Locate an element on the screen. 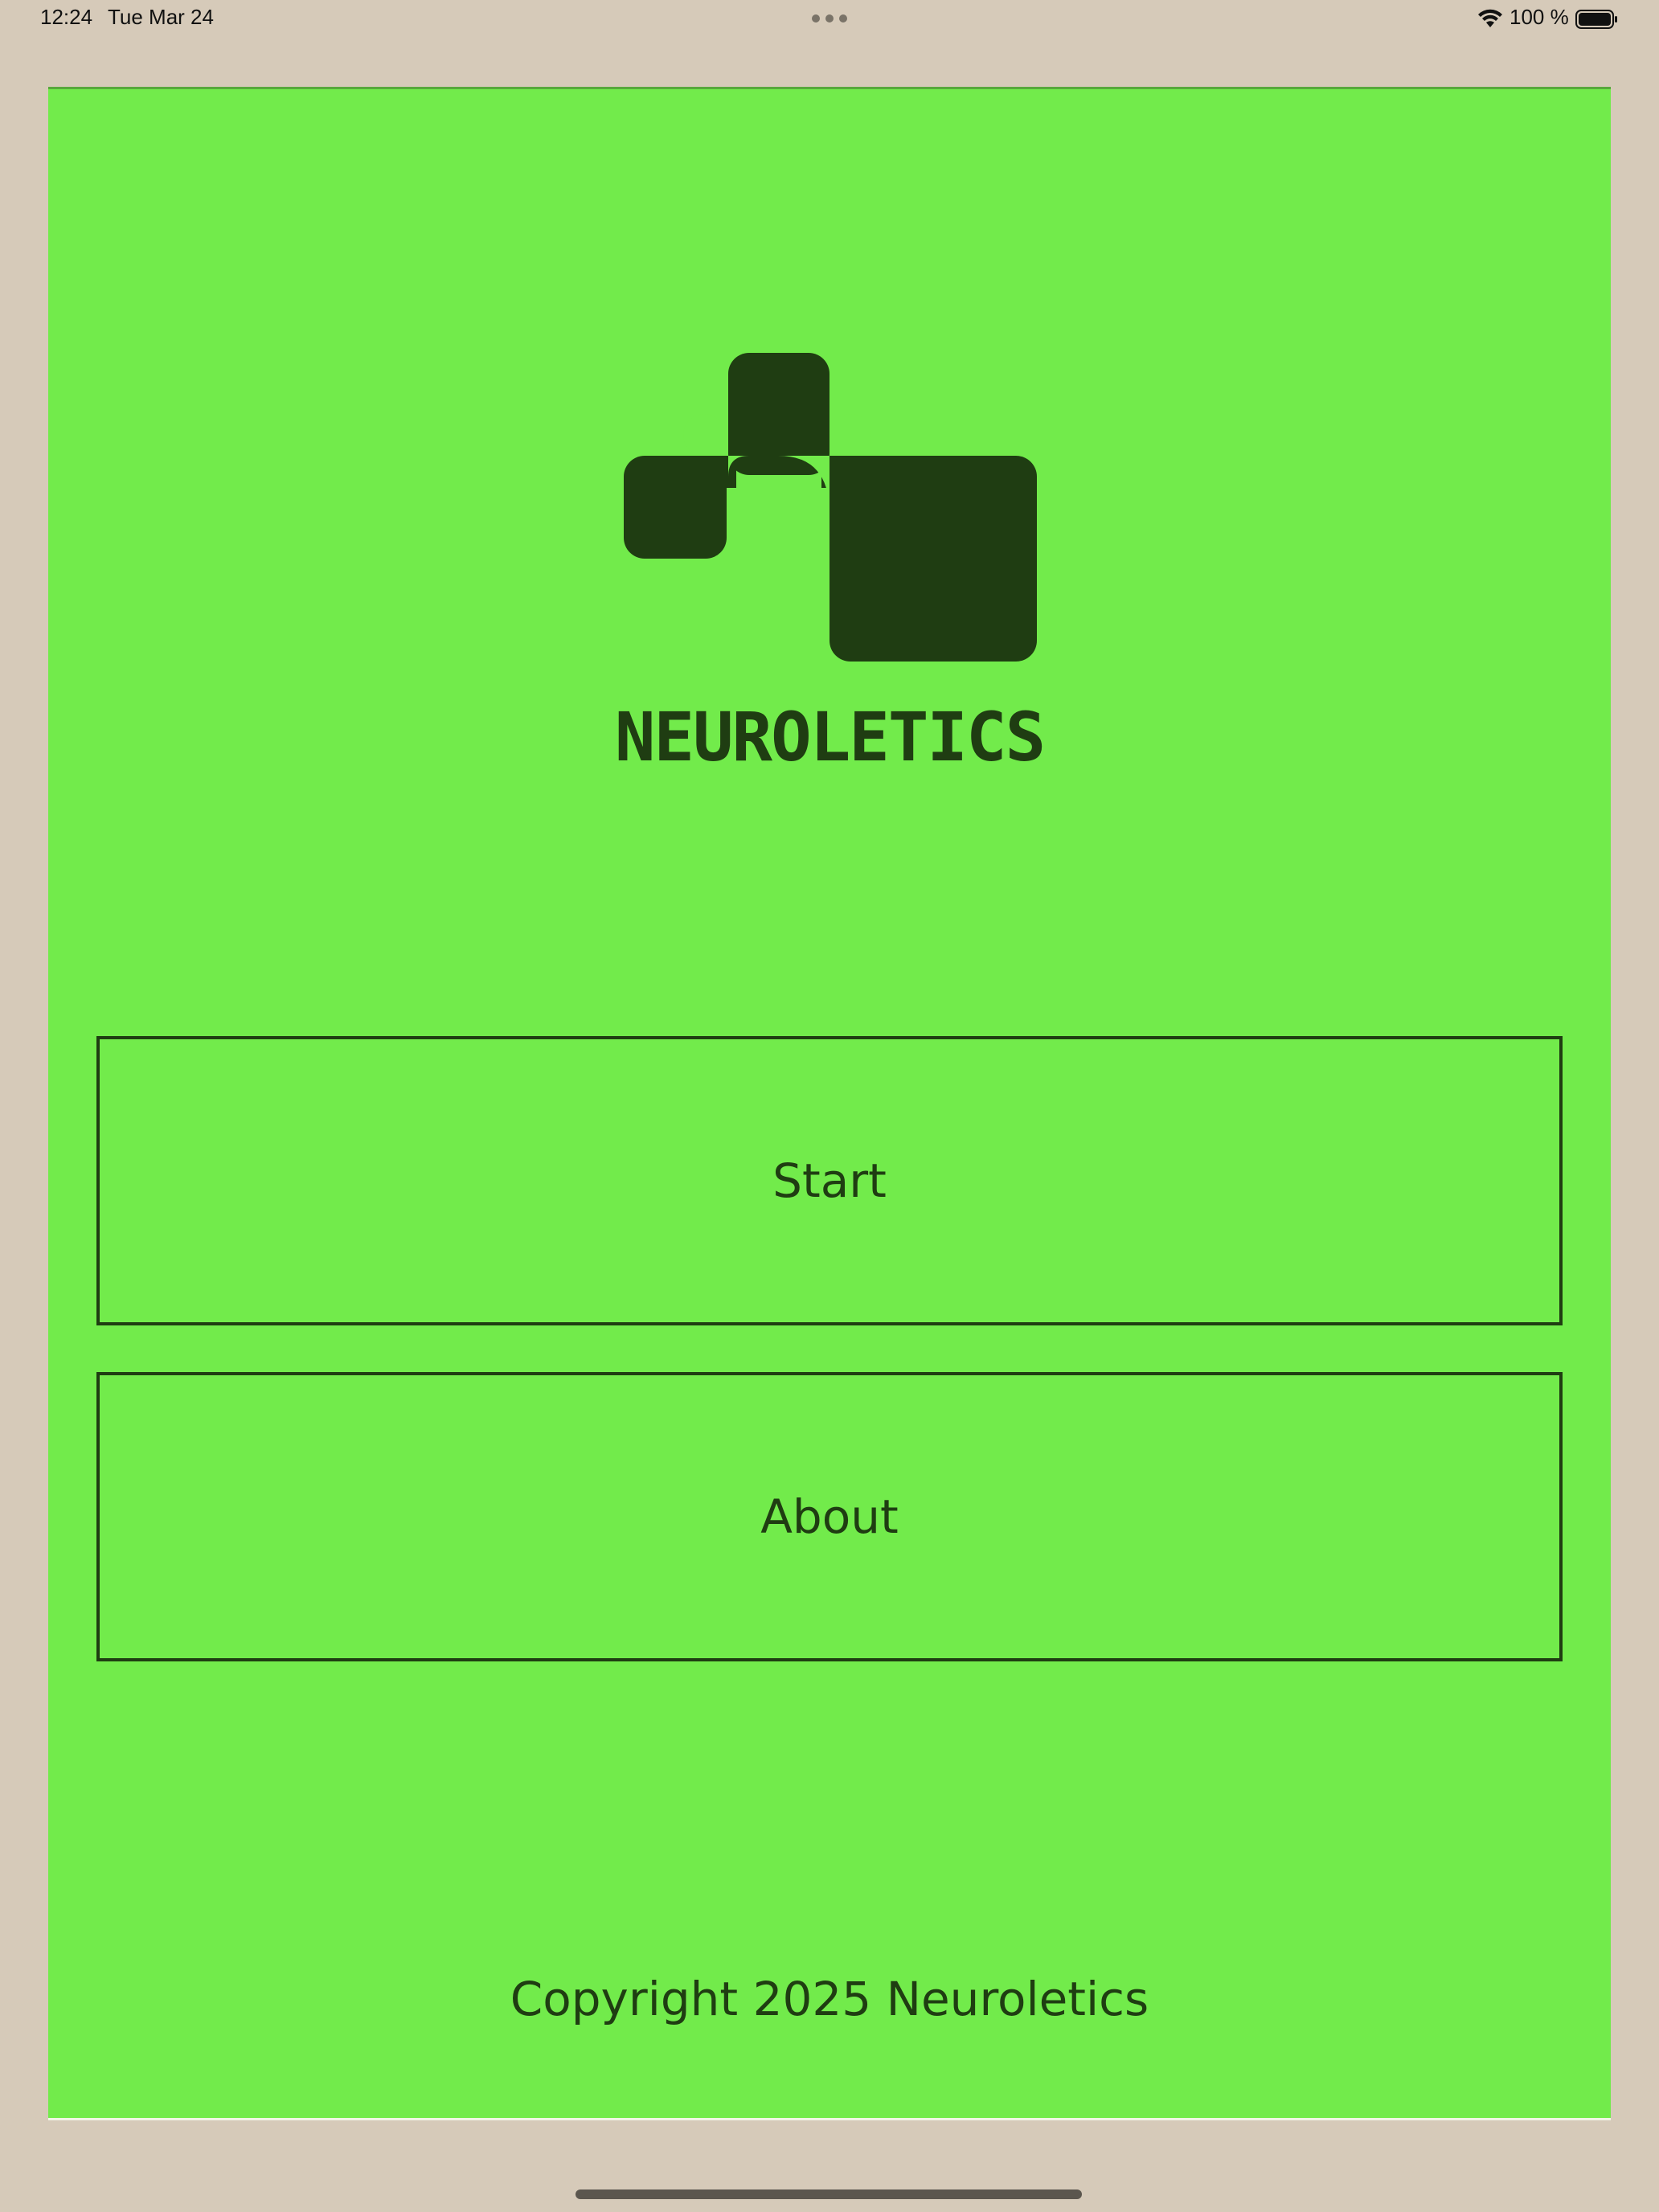 This screenshot has width=1659, height=2212. start-button: Start is located at coordinates (829, 1180).